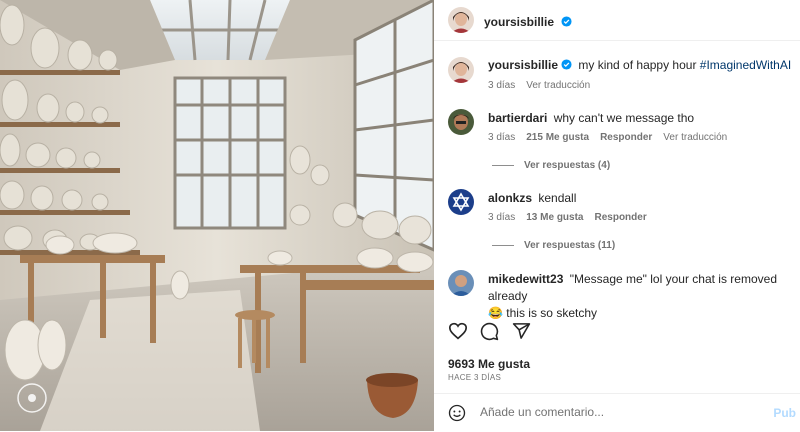  Describe the element at coordinates (475, 377) in the screenshot. I see `post-timestamp: HACE 3 DÍAS` at that location.